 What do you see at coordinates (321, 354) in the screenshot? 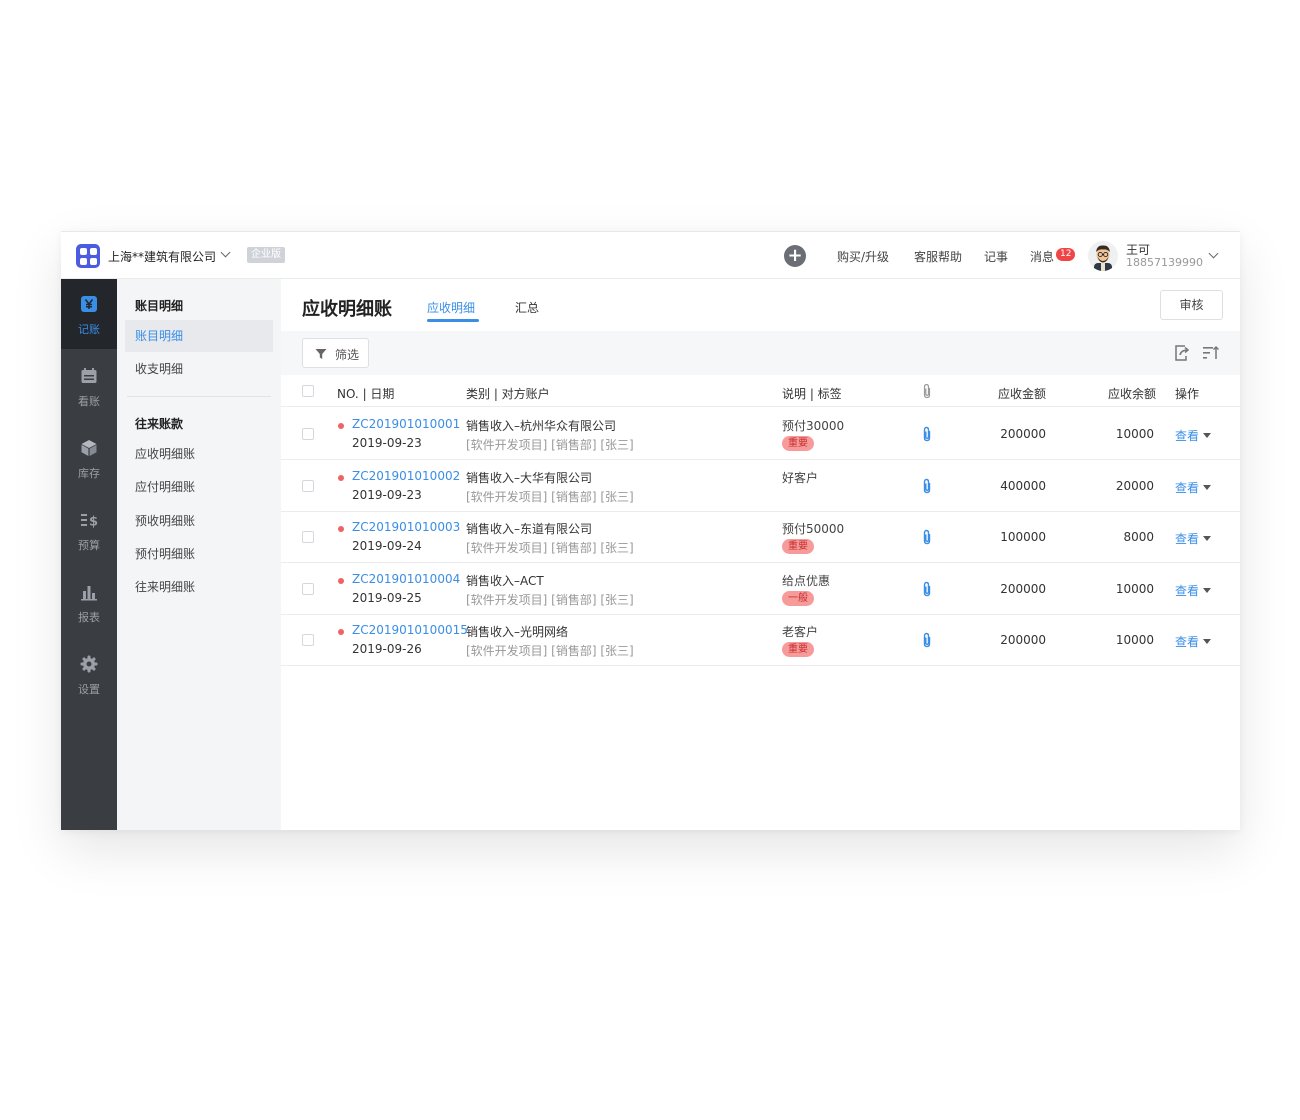
I see `filter-icon` at bounding box center [321, 354].